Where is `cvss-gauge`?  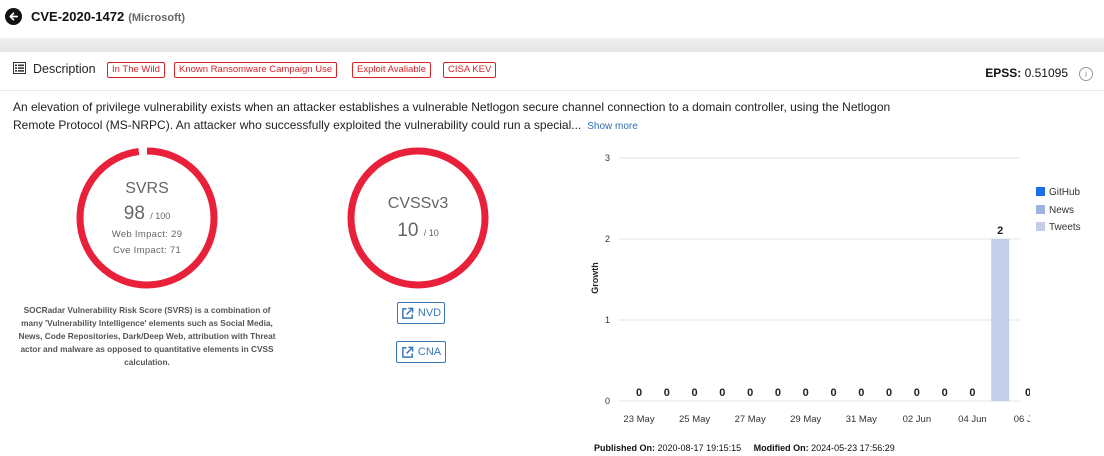
cvss-gauge is located at coordinates (418, 218).